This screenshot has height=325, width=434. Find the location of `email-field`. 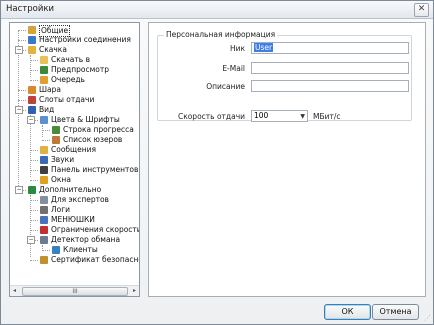

email-field is located at coordinates (330, 68).